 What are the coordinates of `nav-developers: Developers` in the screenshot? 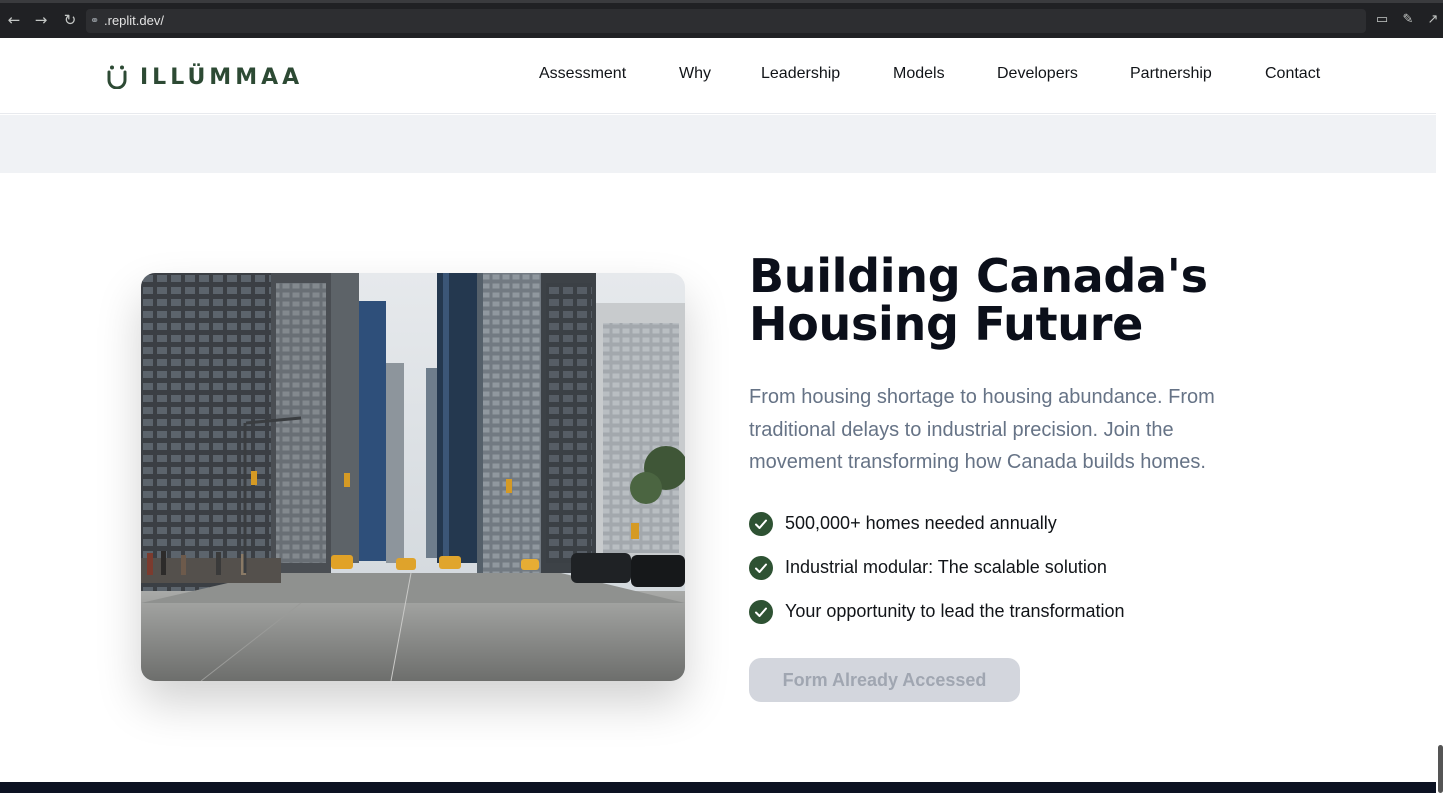 It's located at (1037, 74).